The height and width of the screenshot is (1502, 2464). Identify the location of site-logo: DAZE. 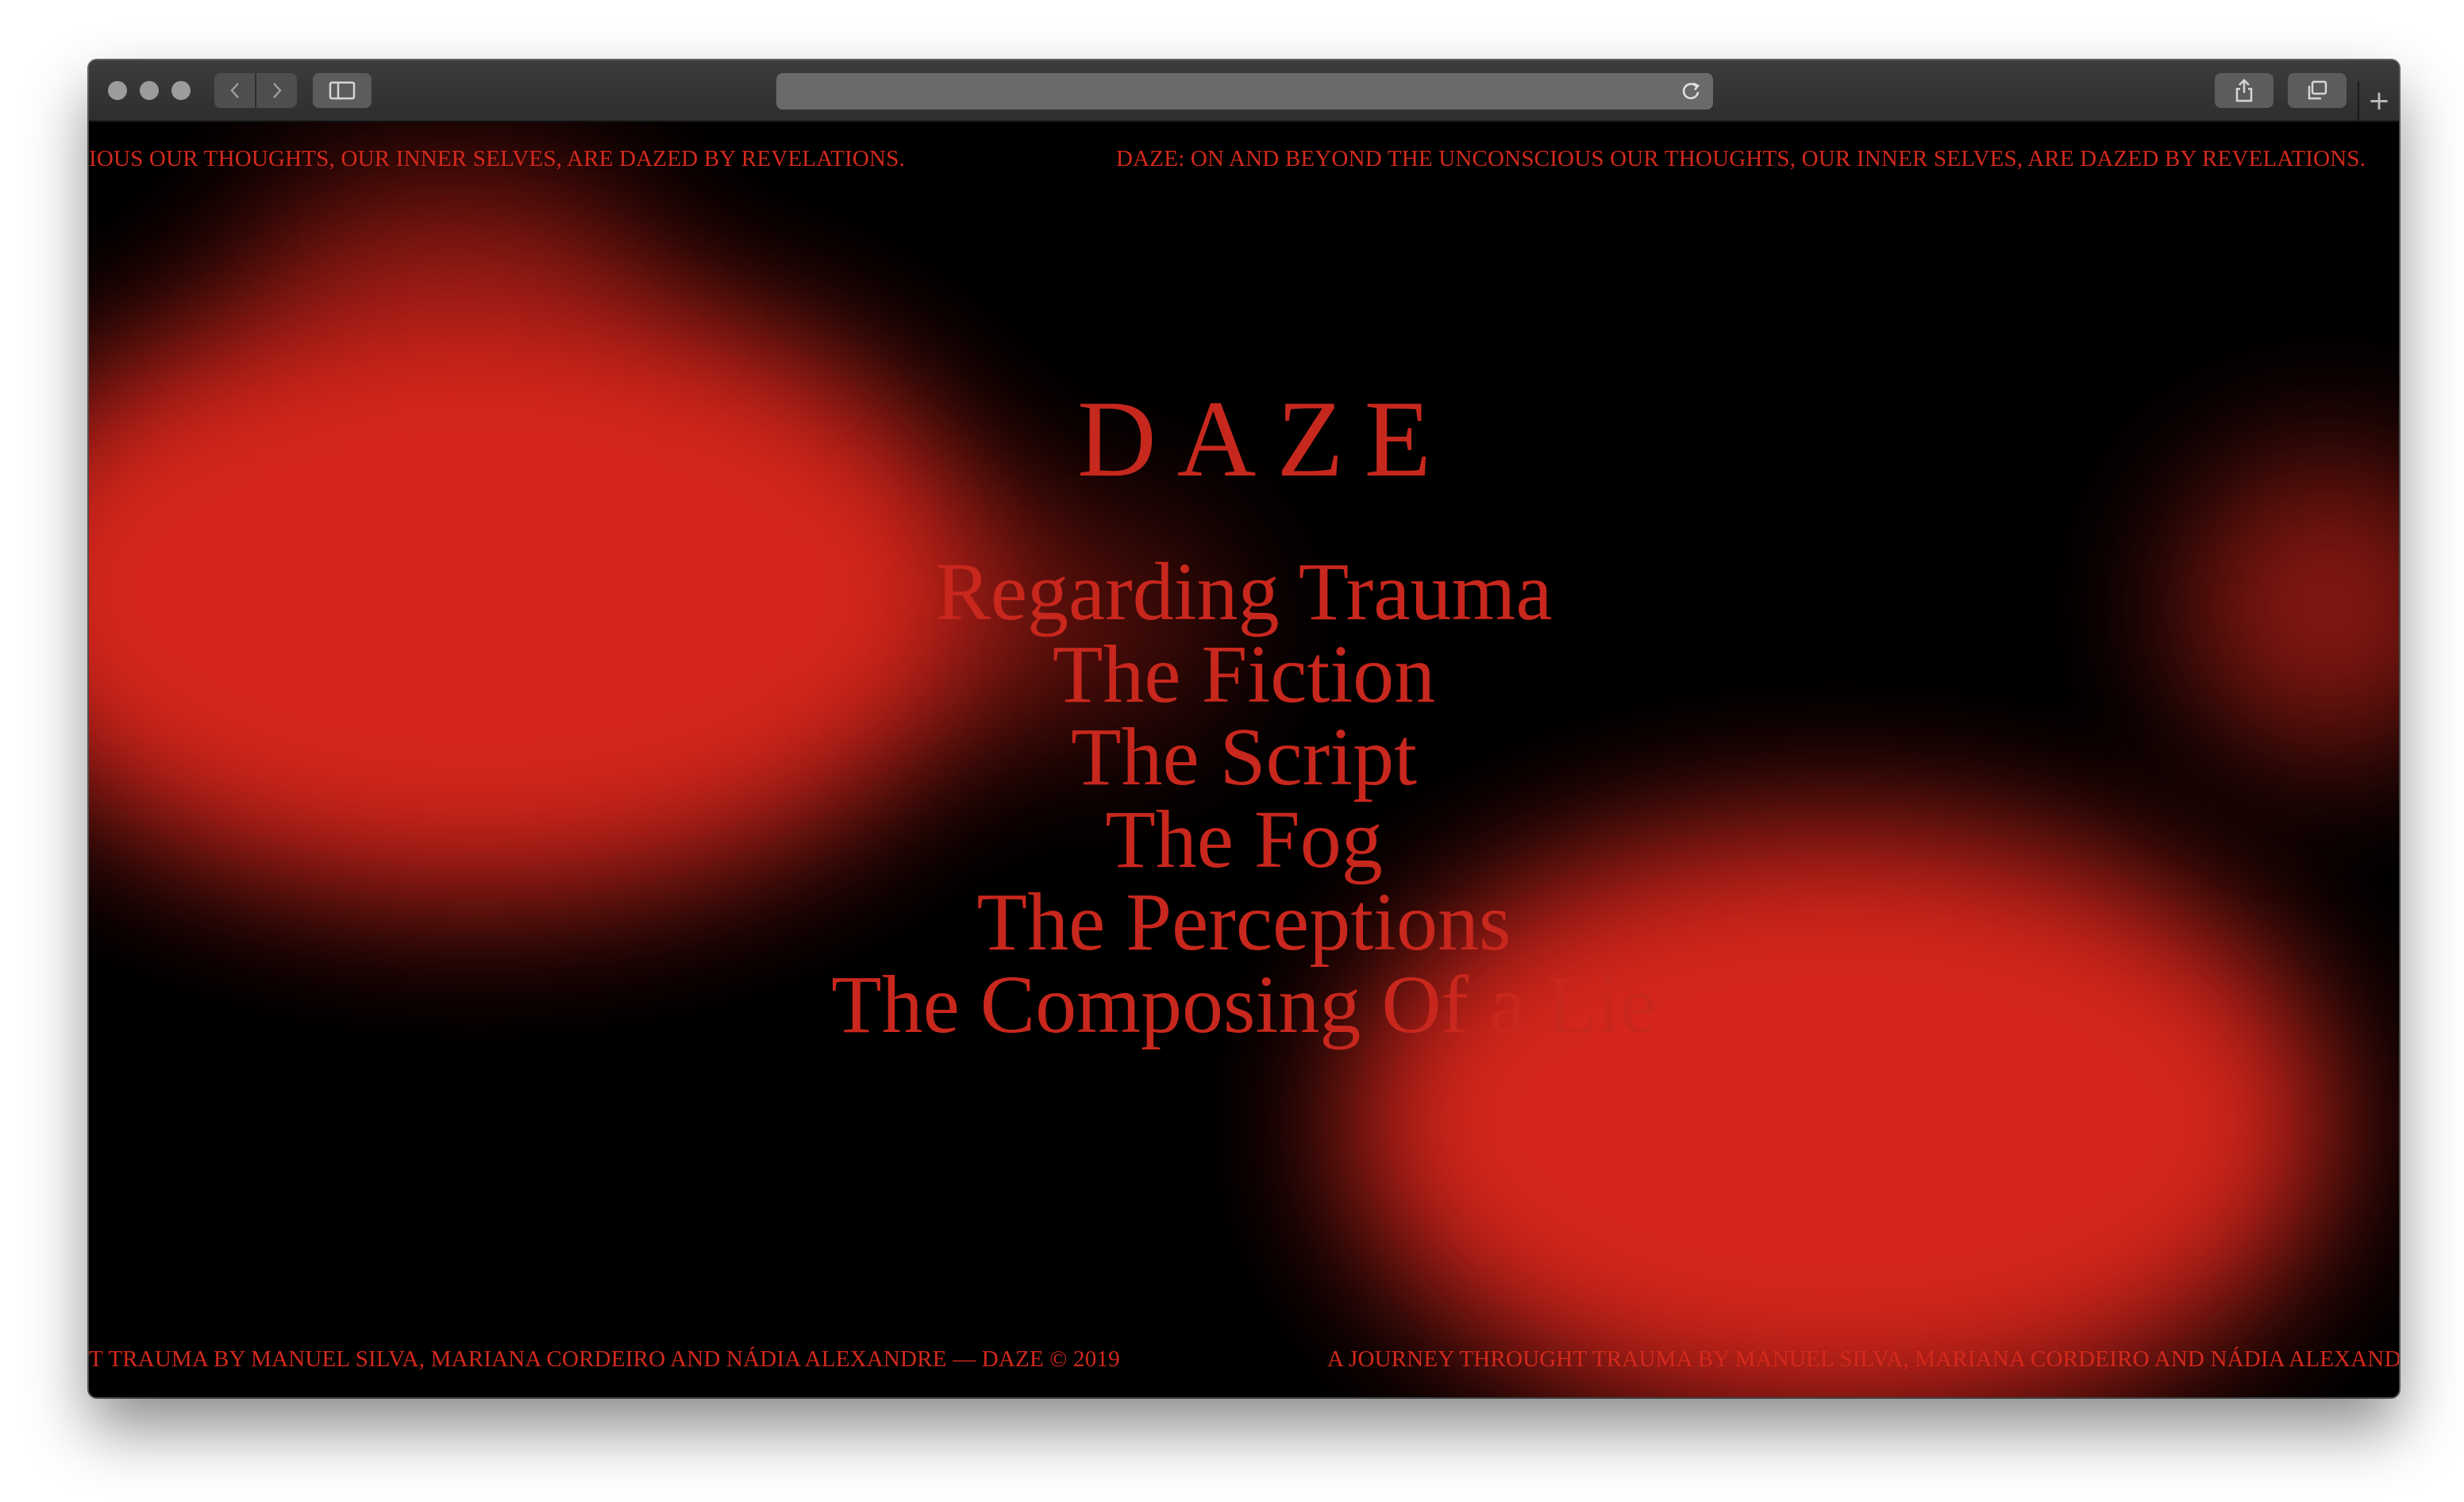
(1244, 439).